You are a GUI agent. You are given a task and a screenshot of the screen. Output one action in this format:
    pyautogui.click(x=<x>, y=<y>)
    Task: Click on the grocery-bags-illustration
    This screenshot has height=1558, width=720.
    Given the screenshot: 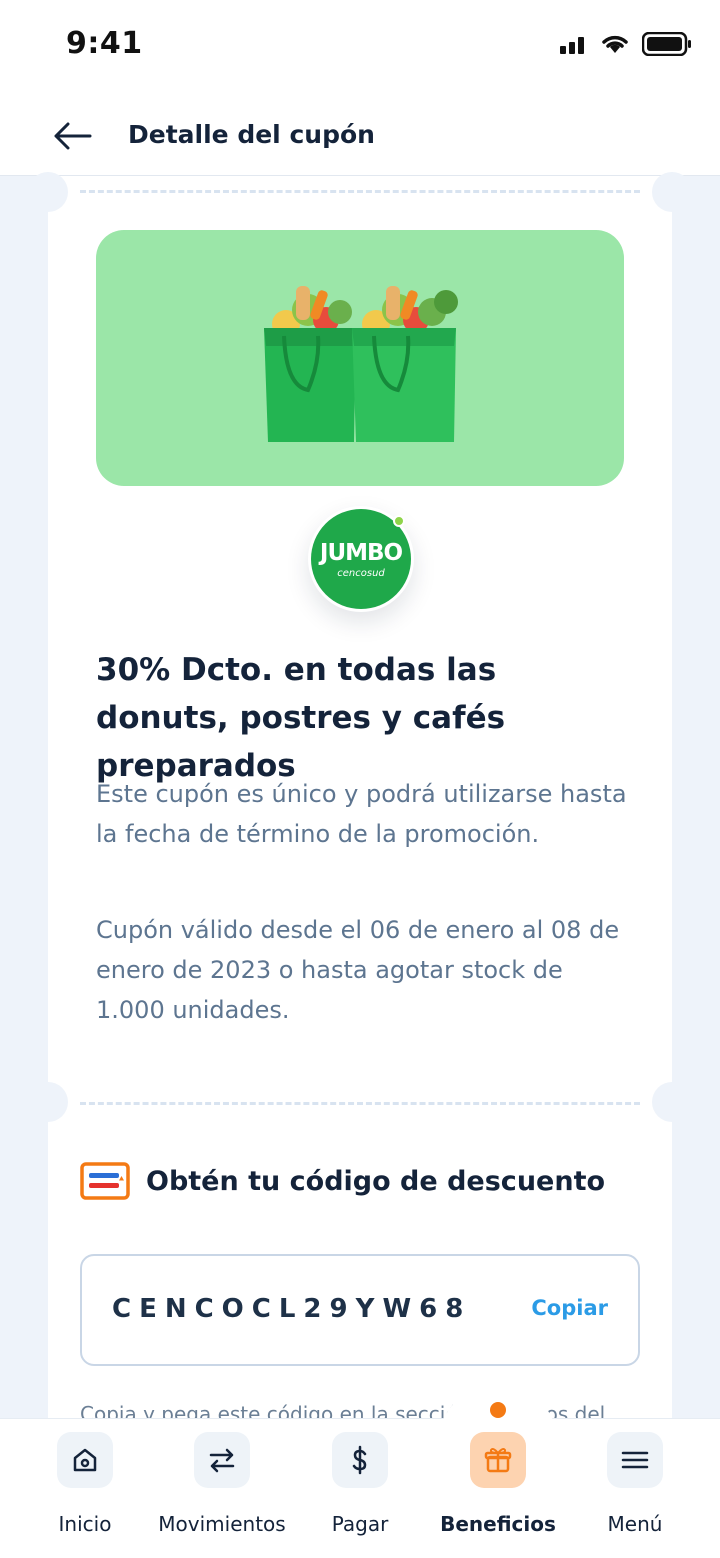 What is the action you would take?
    pyautogui.click(x=361, y=364)
    